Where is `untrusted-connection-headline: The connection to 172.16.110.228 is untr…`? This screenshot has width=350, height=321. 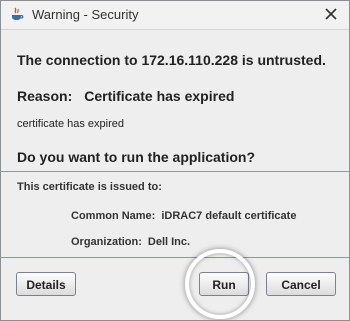 untrusted-connection-headline: The connection to 172.16.110.228 is untr… is located at coordinates (171, 60).